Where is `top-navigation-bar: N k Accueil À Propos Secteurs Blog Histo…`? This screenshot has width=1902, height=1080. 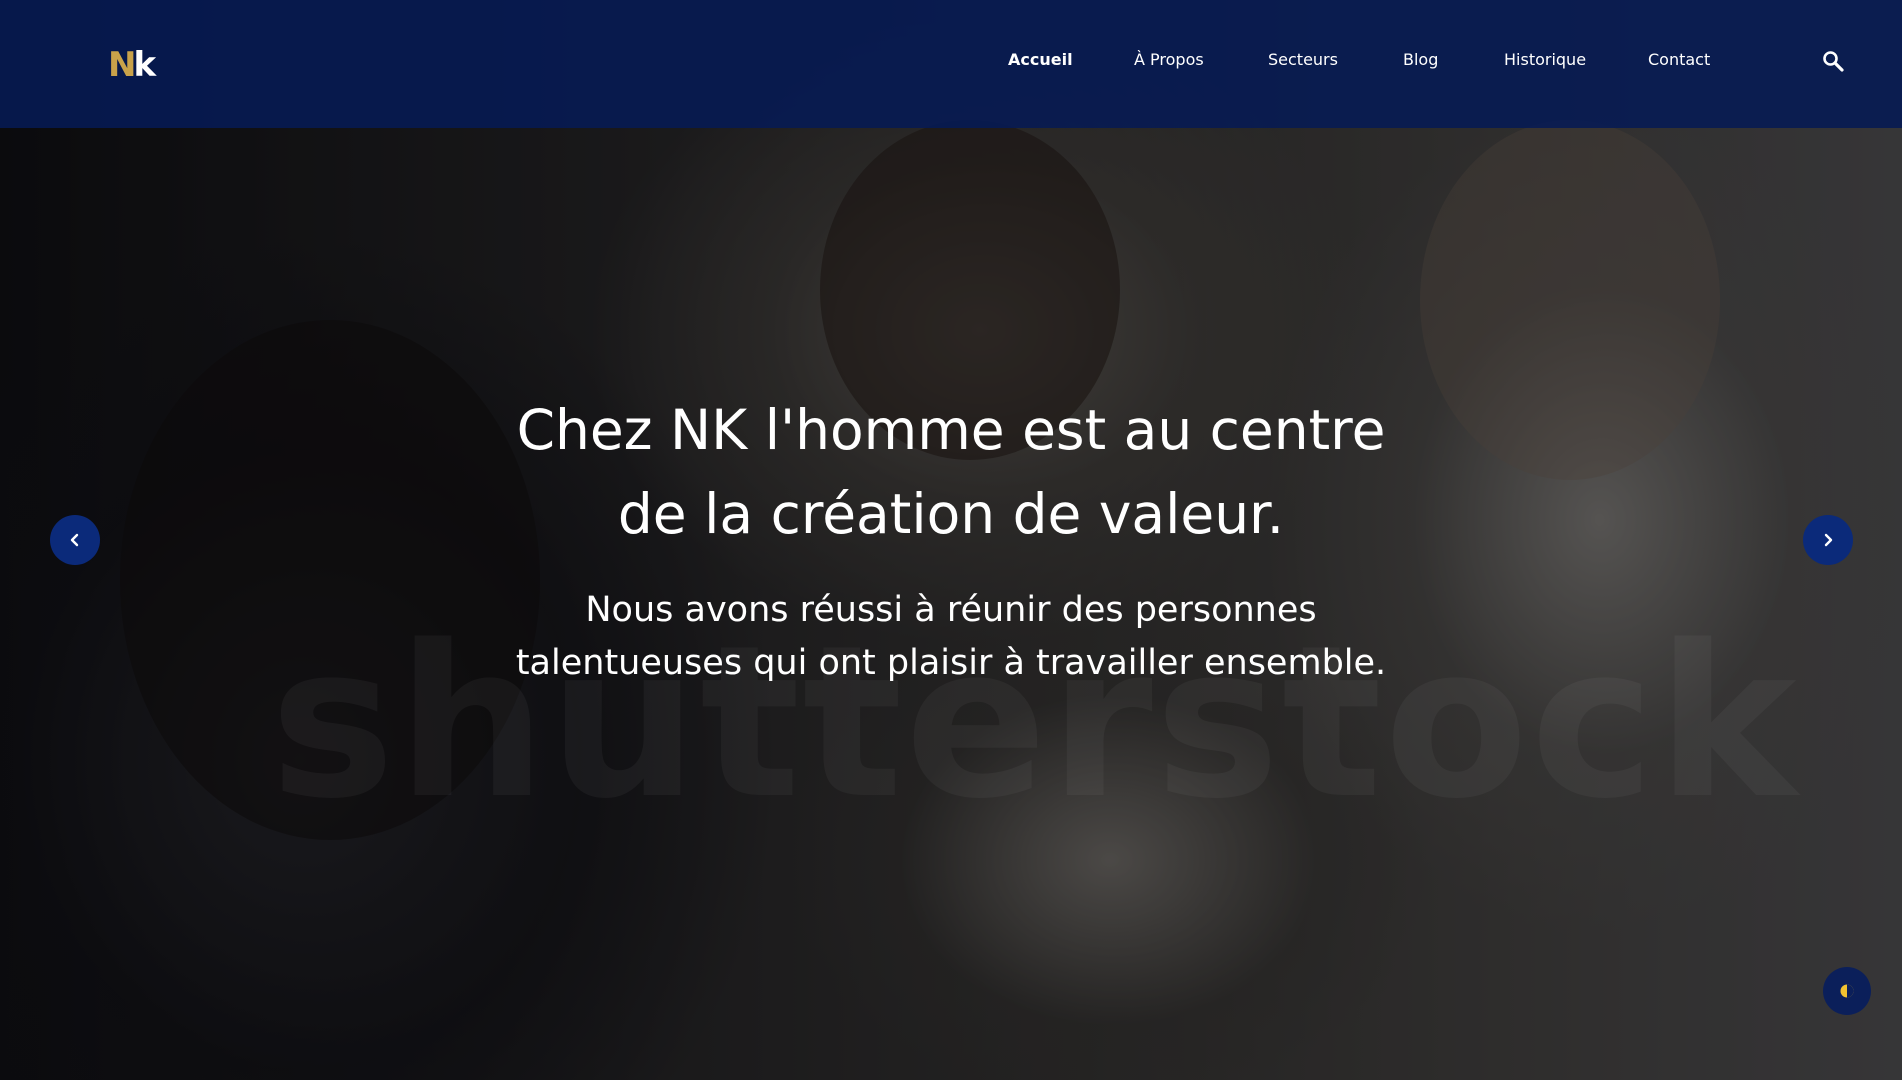
top-navigation-bar: N k Accueil À Propos Secteurs Blog Histo… is located at coordinates (951, 64).